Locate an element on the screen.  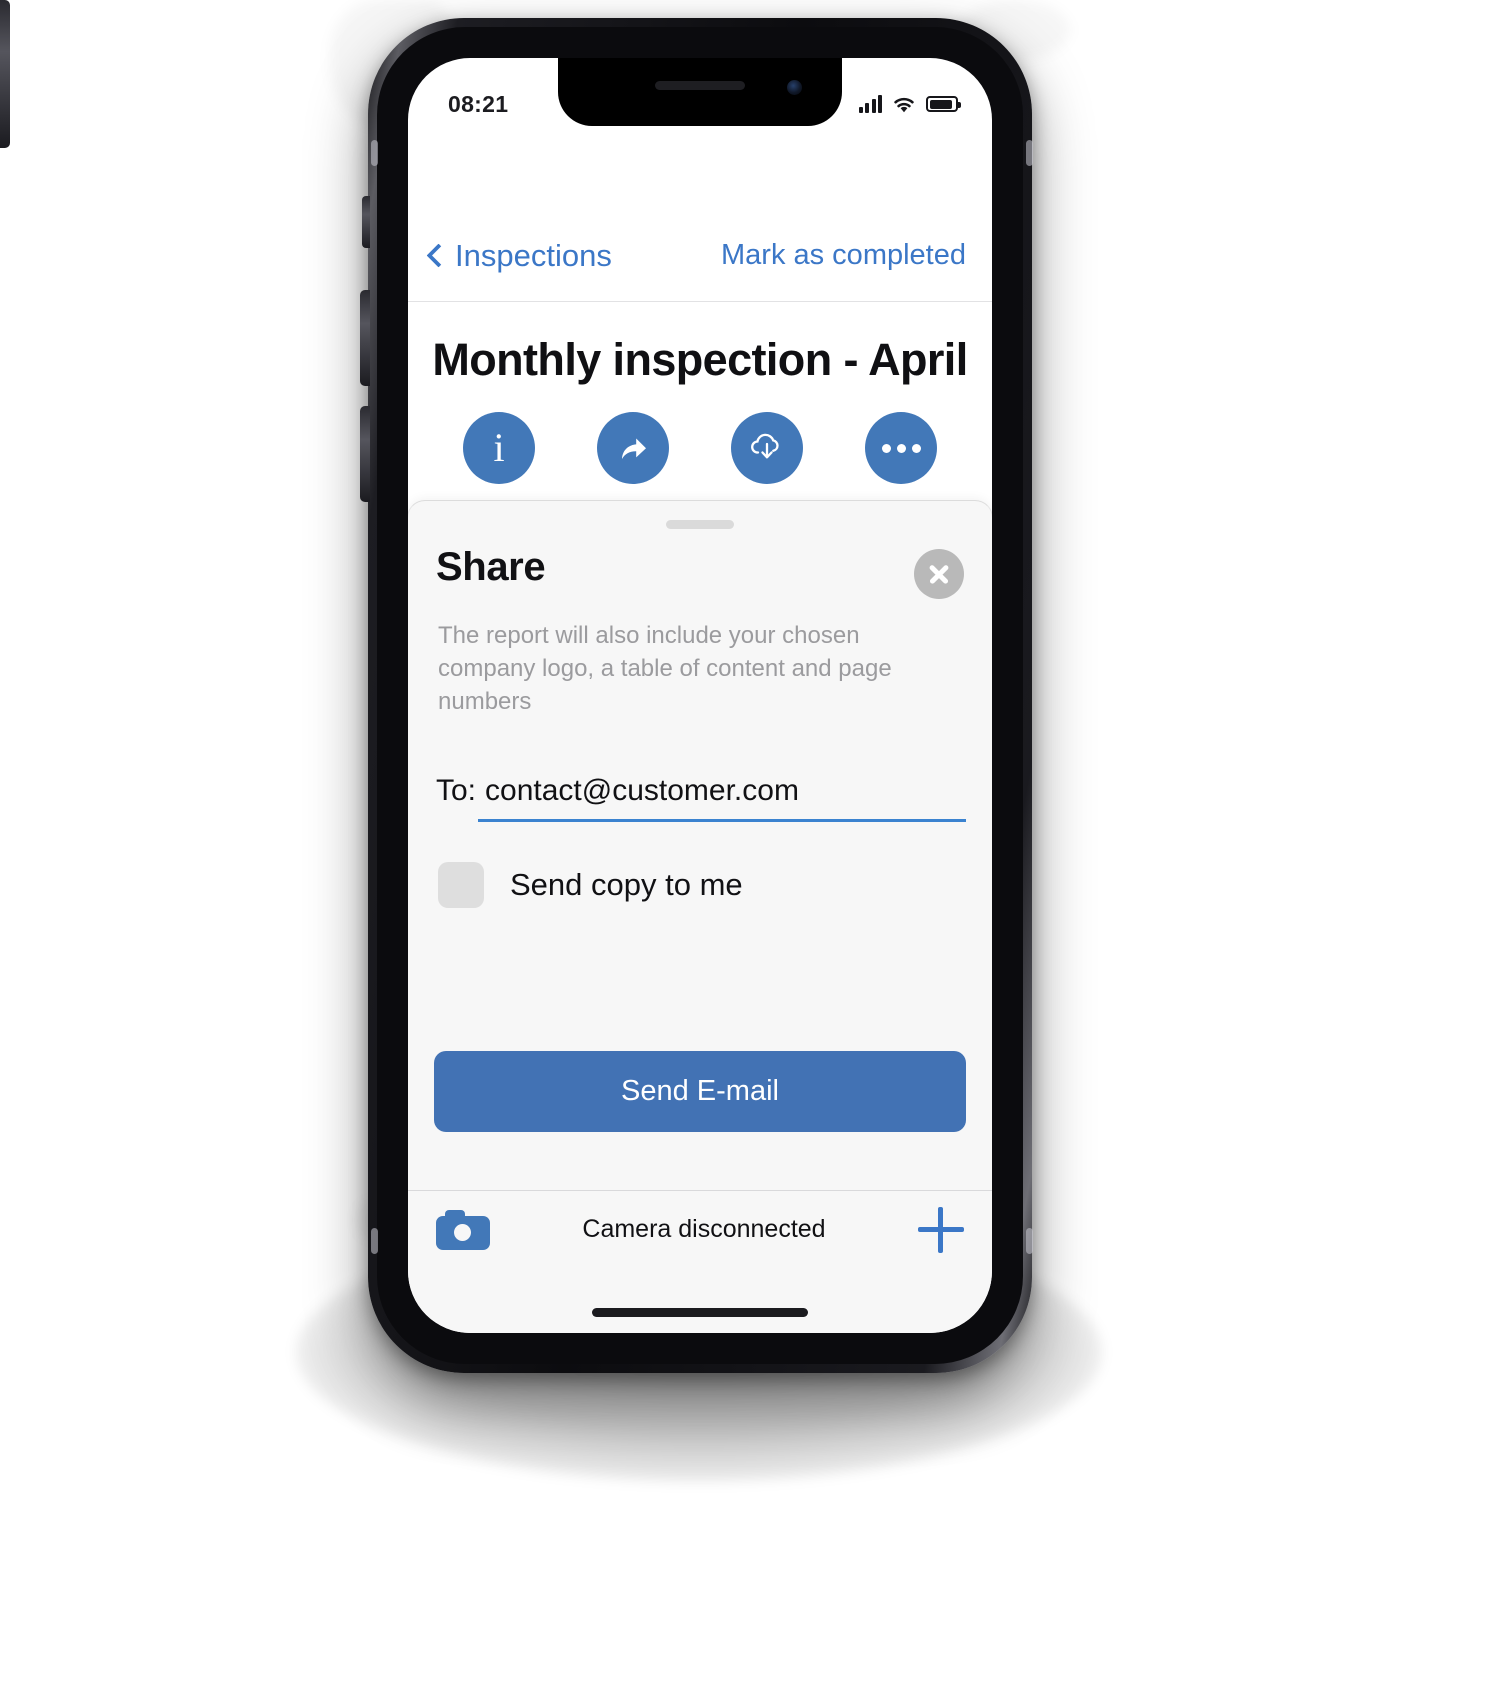
status-indicators is located at coordinates (909, 104).